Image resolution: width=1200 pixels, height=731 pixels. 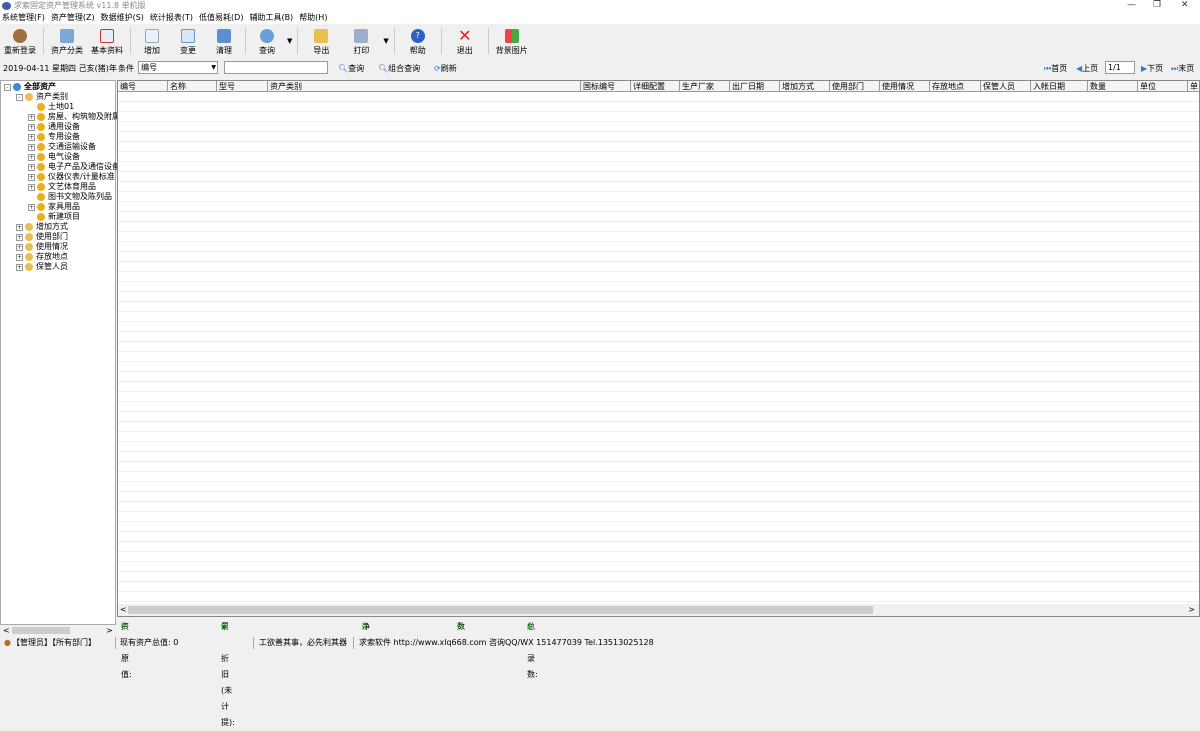 What do you see at coordinates (1163, 86) in the screenshot?
I see `column-header: 单位` at bounding box center [1163, 86].